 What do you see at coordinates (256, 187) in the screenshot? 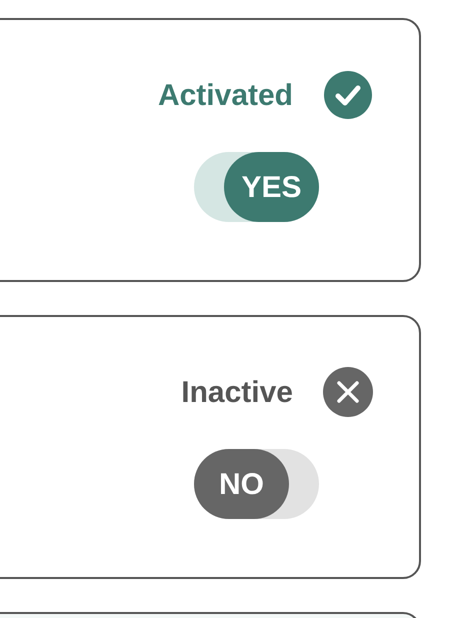
I see `toggle-switch: YES` at bounding box center [256, 187].